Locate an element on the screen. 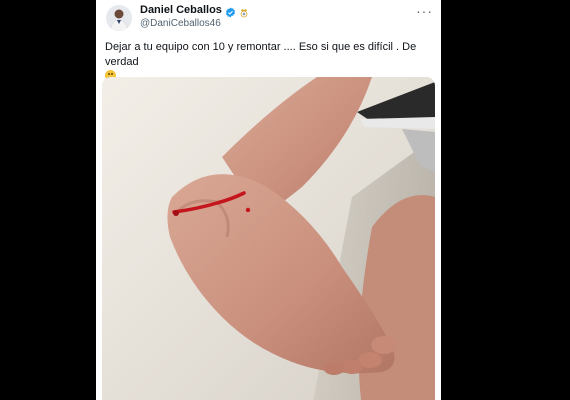 This screenshot has width=570, height=400. verified-badge-icon is located at coordinates (230, 11).